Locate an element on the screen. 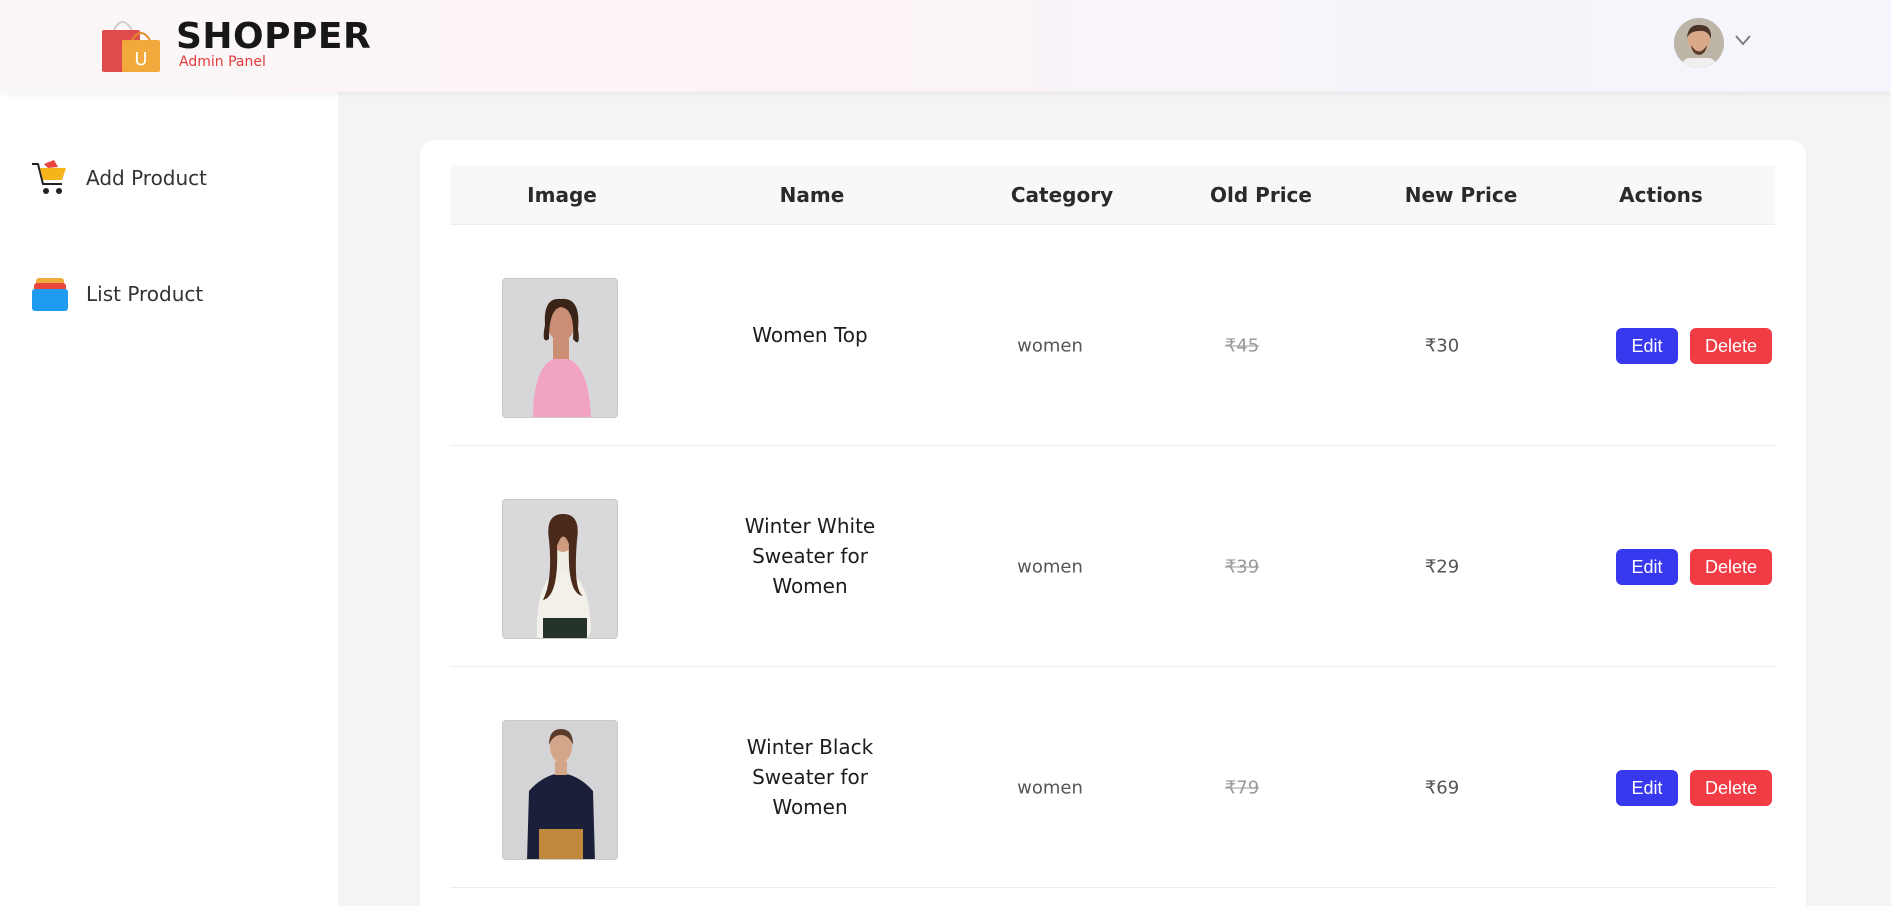 This screenshot has width=1891, height=906. brand-title: SHOPPER is located at coordinates (274, 36).